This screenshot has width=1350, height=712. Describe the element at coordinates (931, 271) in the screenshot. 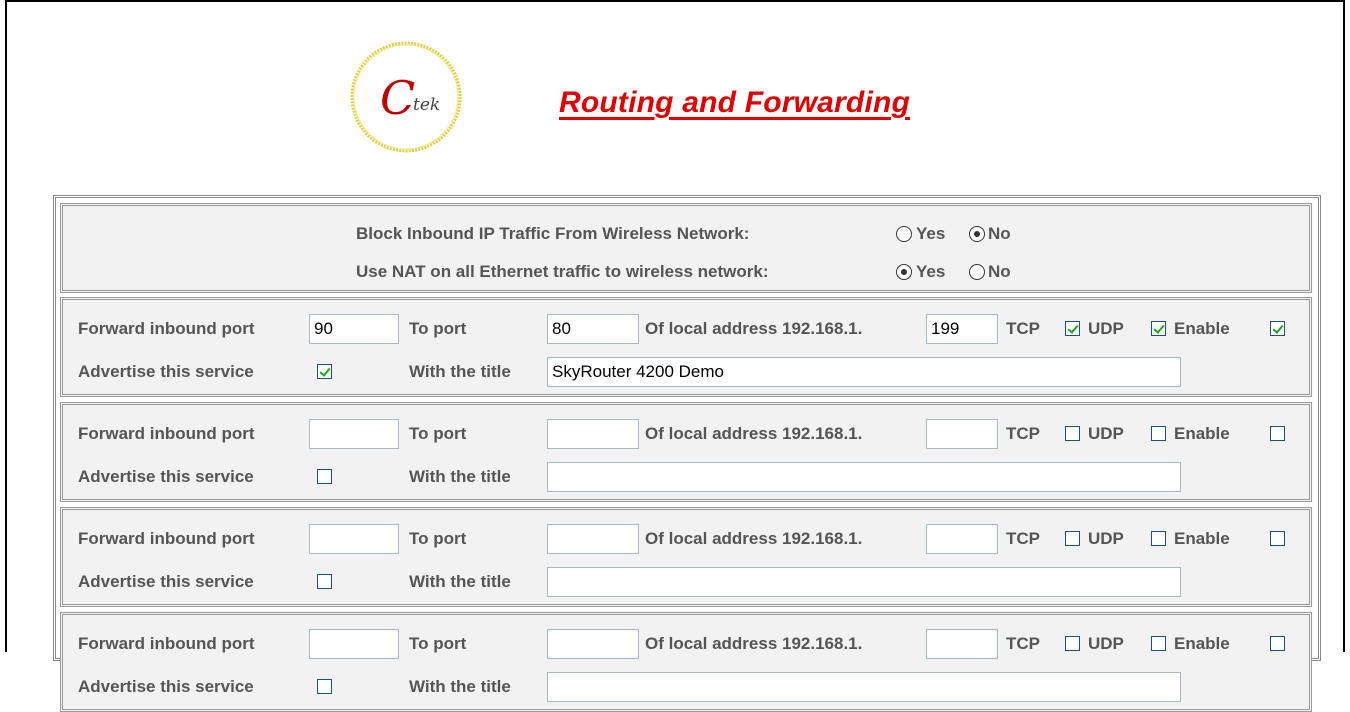

I see `use-nat-yes-label: Yes` at that location.